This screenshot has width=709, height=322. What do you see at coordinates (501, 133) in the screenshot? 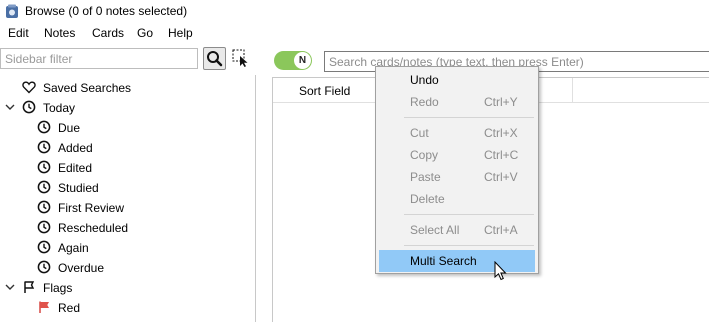
I see `menu-item-shortcut: Ctrl+X` at bounding box center [501, 133].